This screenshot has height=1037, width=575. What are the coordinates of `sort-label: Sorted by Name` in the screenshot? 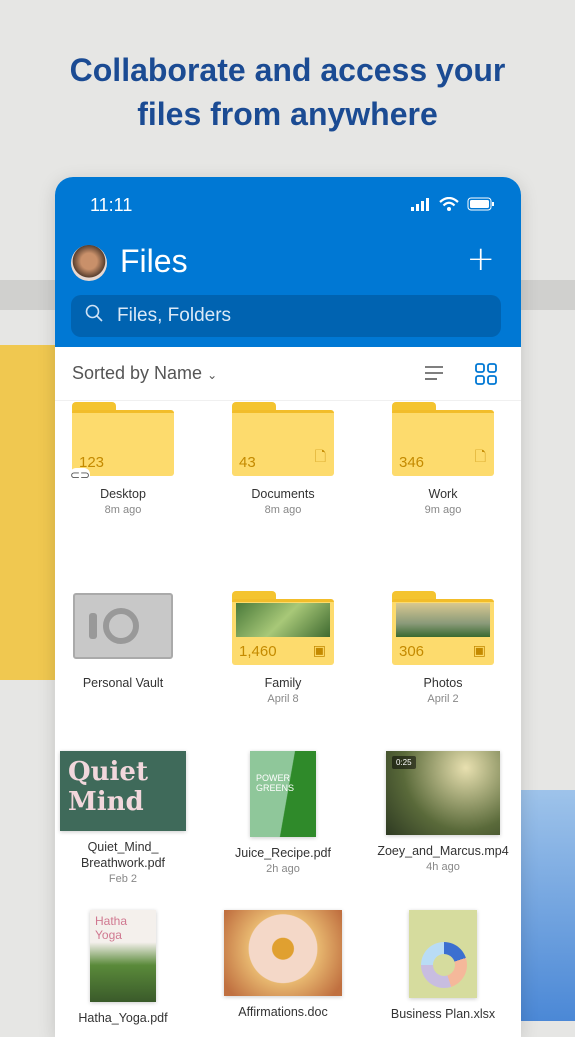 It's located at (137, 373).